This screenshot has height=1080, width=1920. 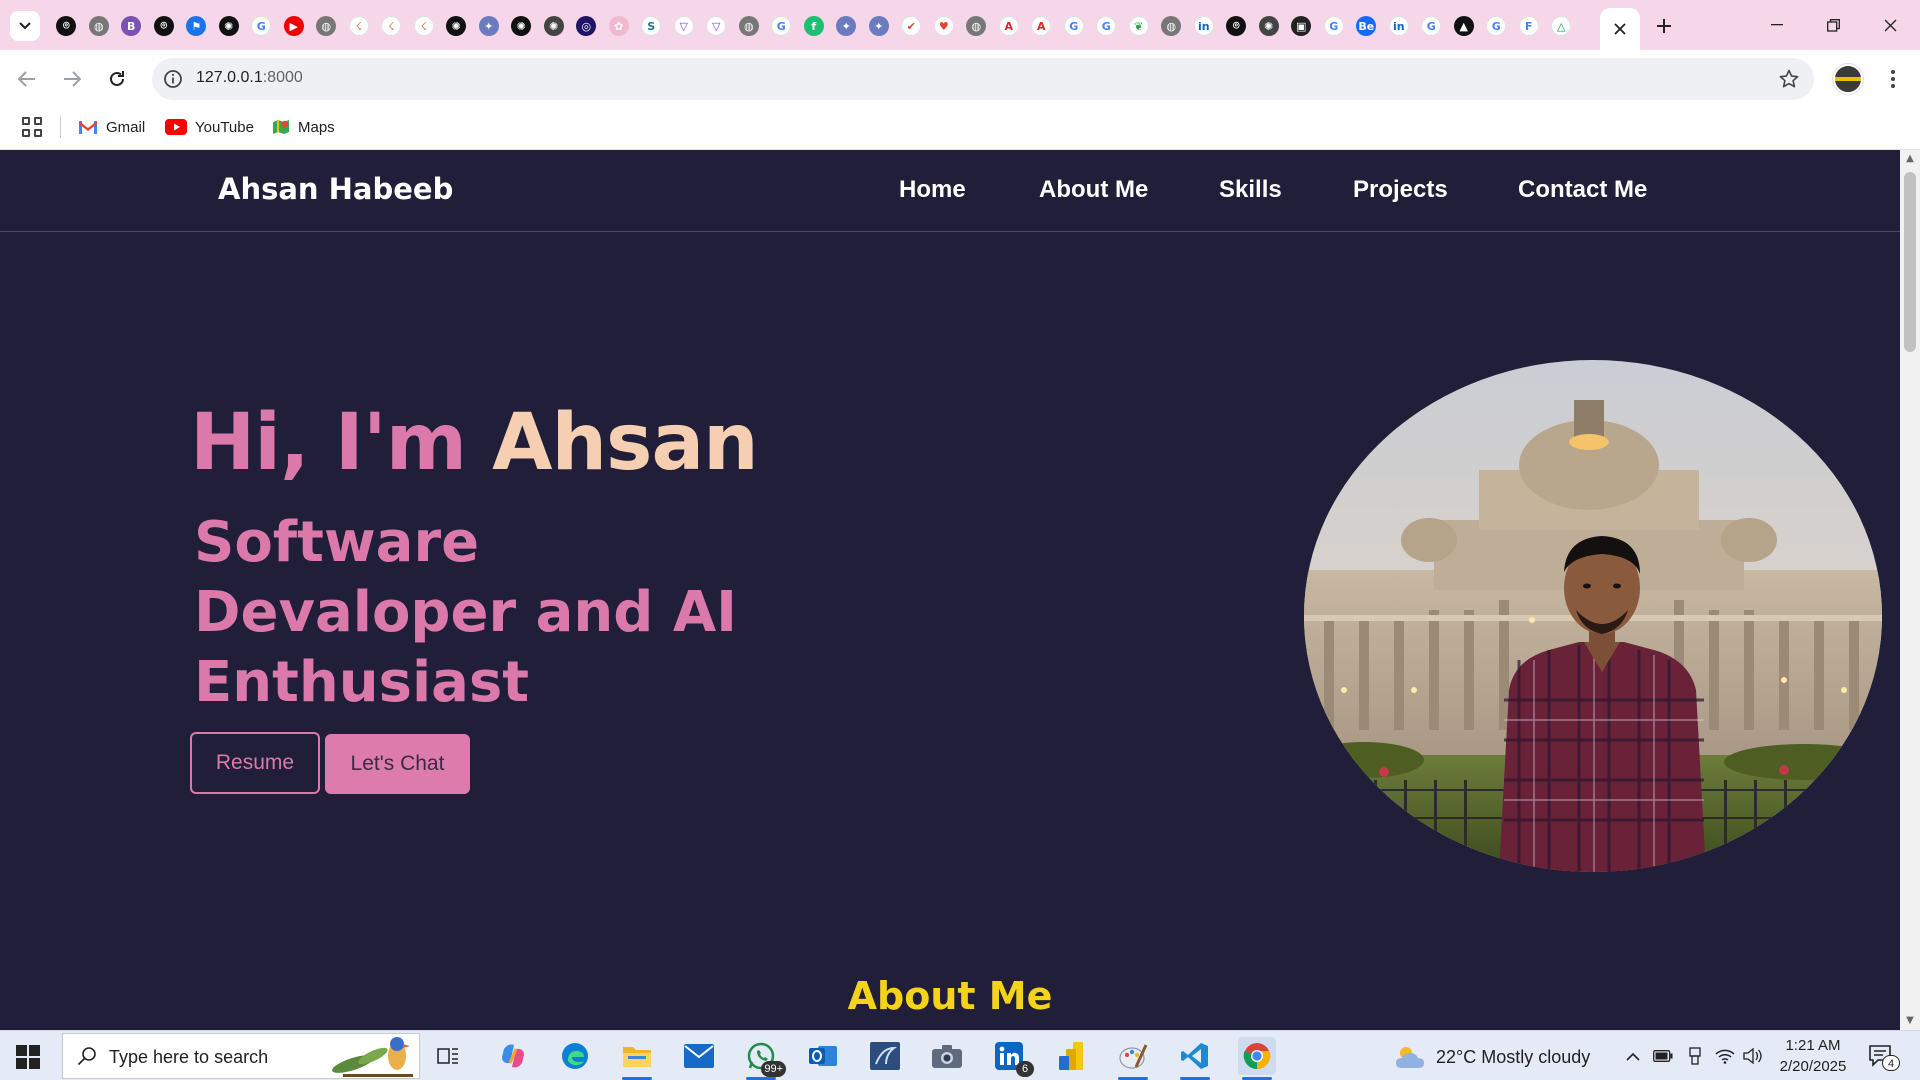 What do you see at coordinates (1725, 1056) in the screenshot?
I see `wifi-icon` at bounding box center [1725, 1056].